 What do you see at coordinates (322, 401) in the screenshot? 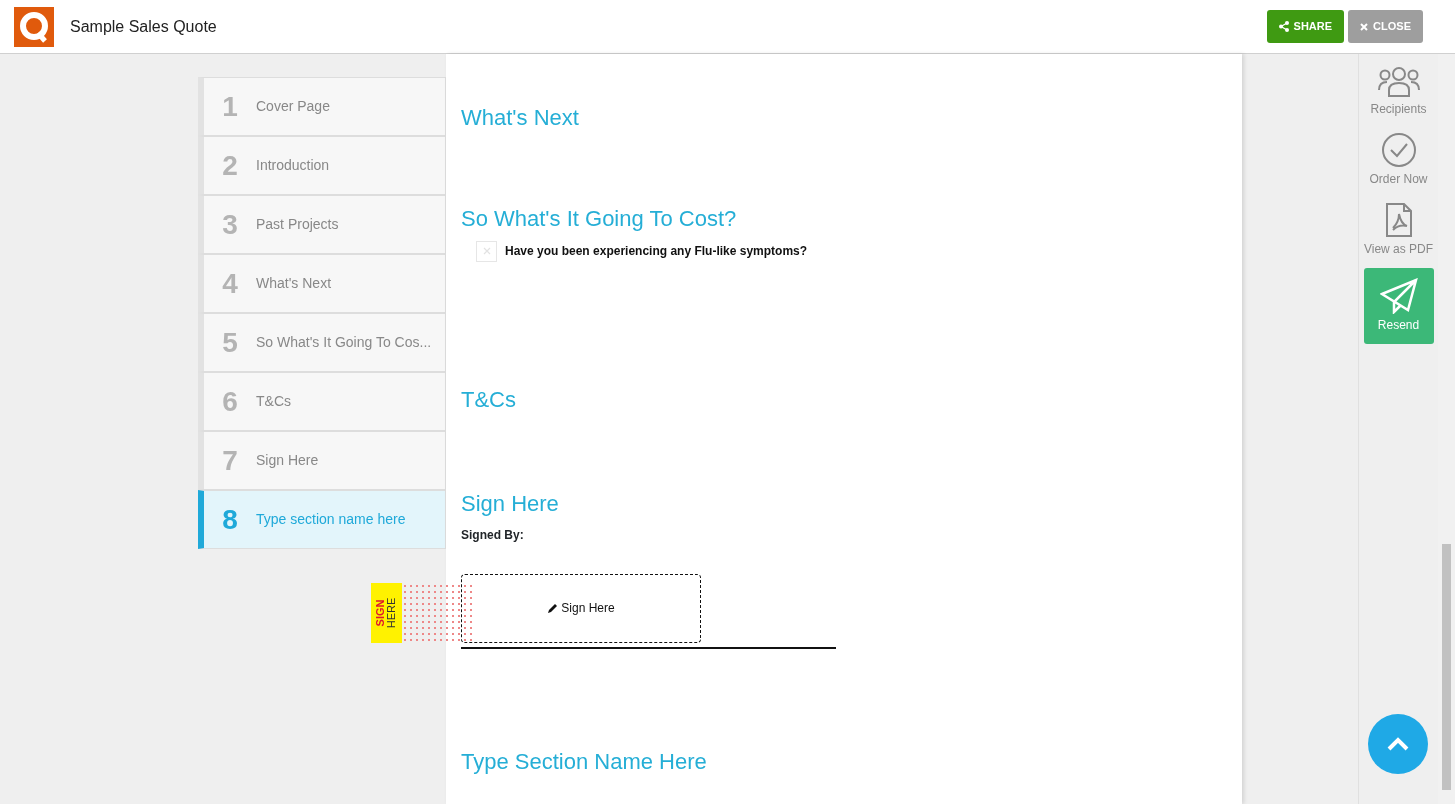
I see `section-nav-item: 6 T&Cs` at bounding box center [322, 401].